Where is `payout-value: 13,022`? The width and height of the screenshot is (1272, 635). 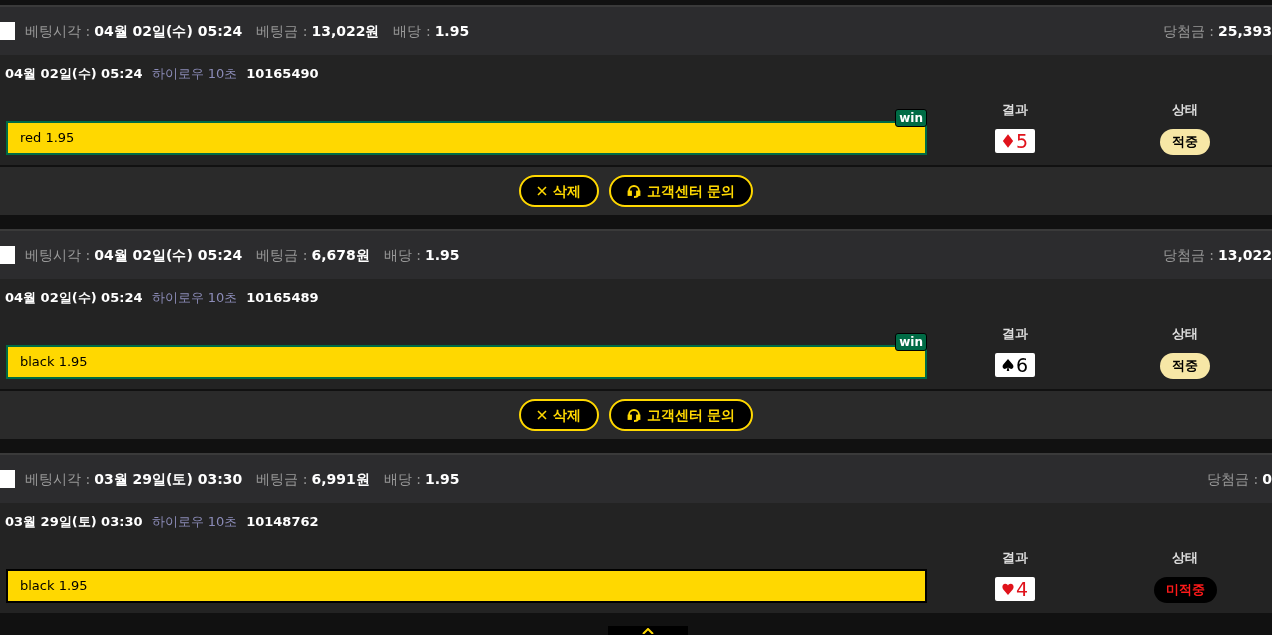 payout-value: 13,022 is located at coordinates (1244, 255).